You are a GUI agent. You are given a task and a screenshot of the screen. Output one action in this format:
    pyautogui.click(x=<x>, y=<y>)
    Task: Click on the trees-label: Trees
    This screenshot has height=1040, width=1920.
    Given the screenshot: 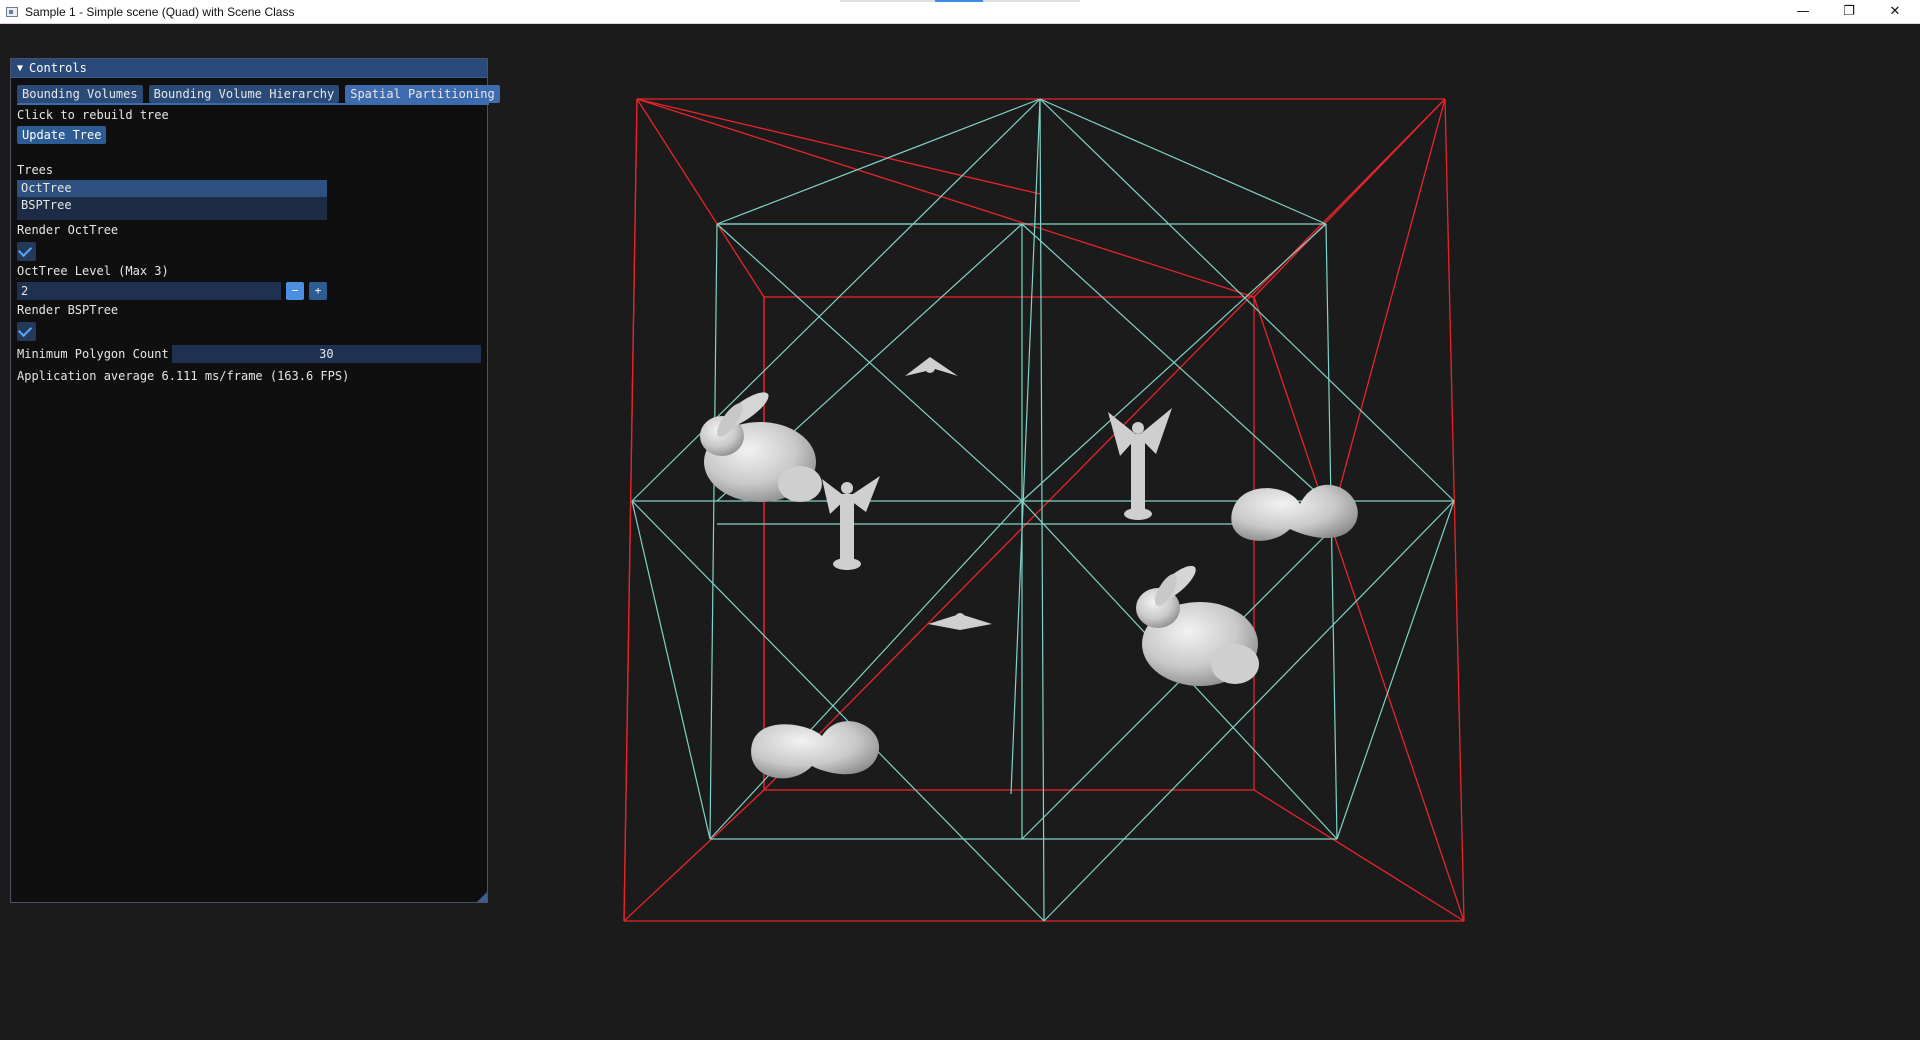 What is the action you would take?
    pyautogui.click(x=35, y=170)
    